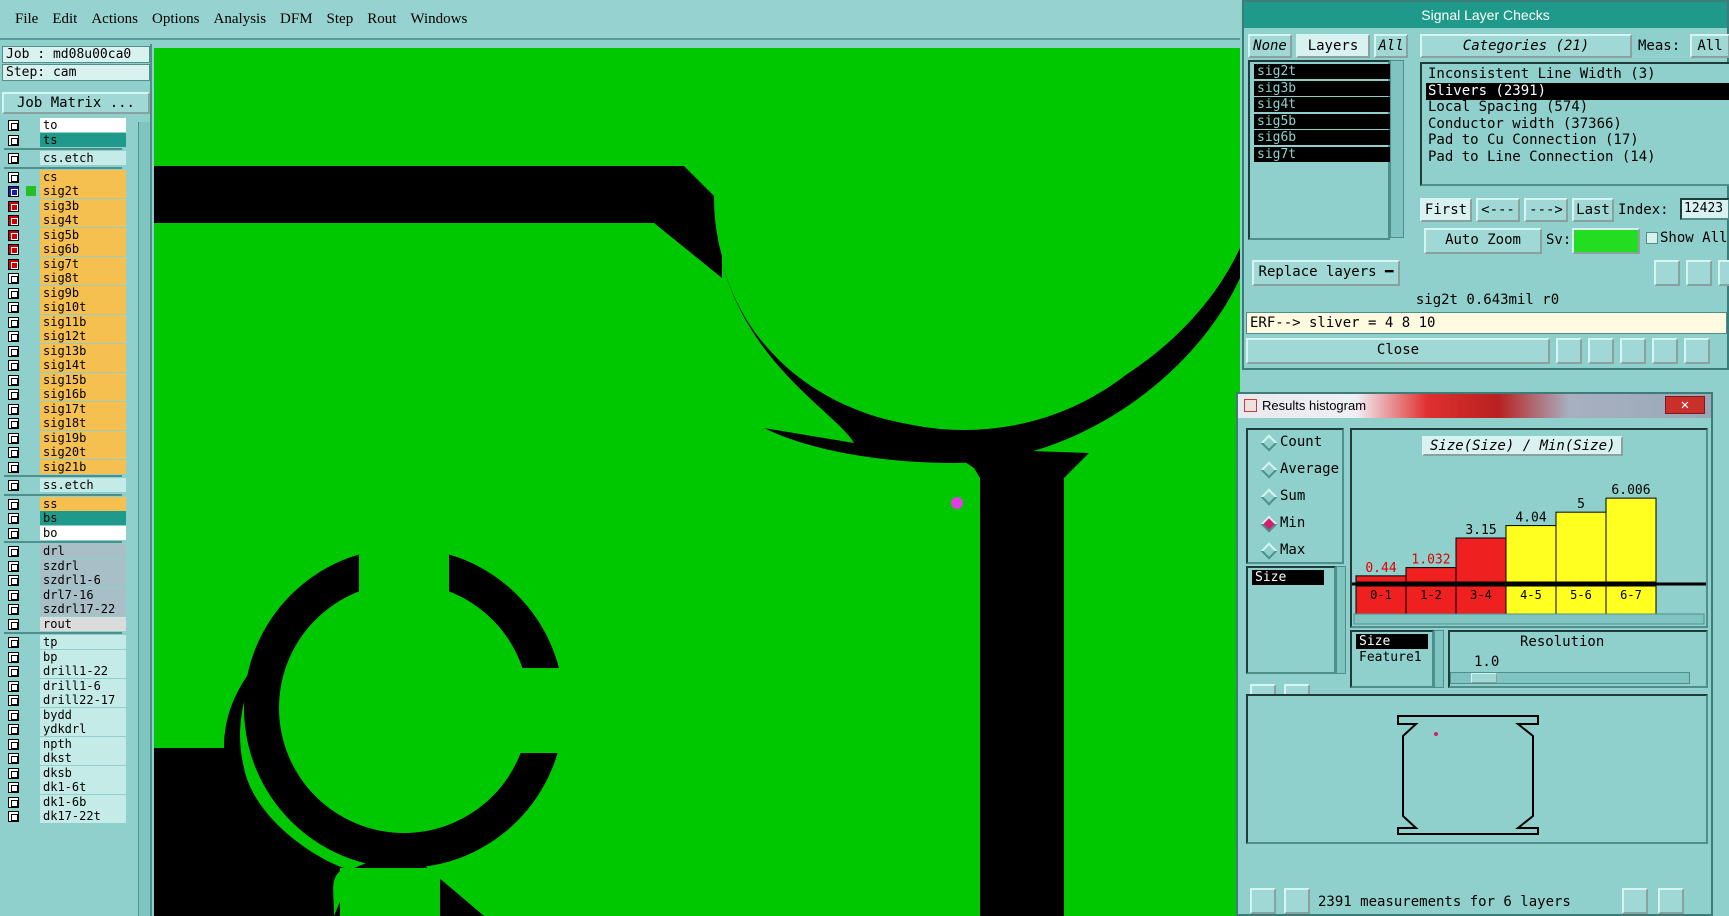 The height and width of the screenshot is (916, 1729). What do you see at coordinates (83, 758) in the screenshot?
I see `layer-name: dkst` at bounding box center [83, 758].